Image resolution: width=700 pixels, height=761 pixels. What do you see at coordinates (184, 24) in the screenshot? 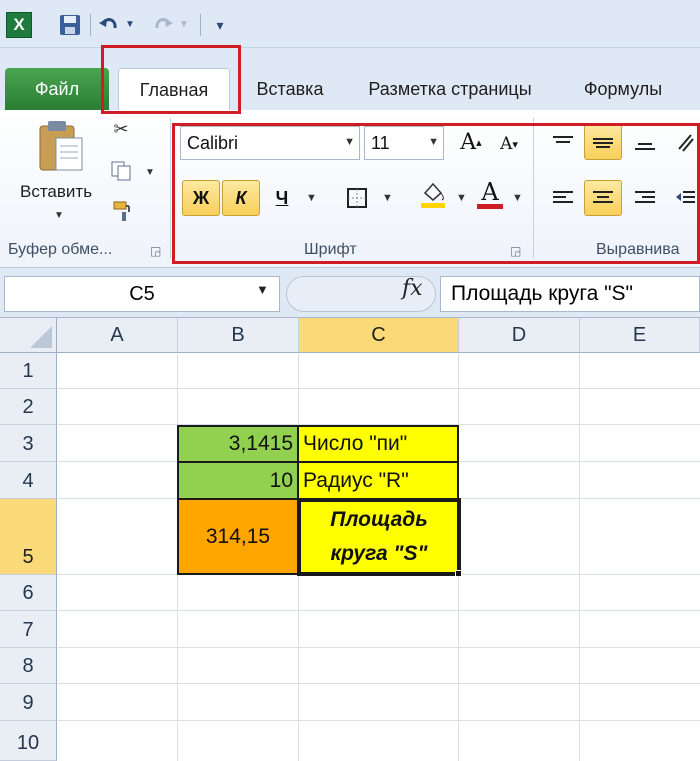
I see `redo-dropdown-icon: ▼` at bounding box center [184, 24].